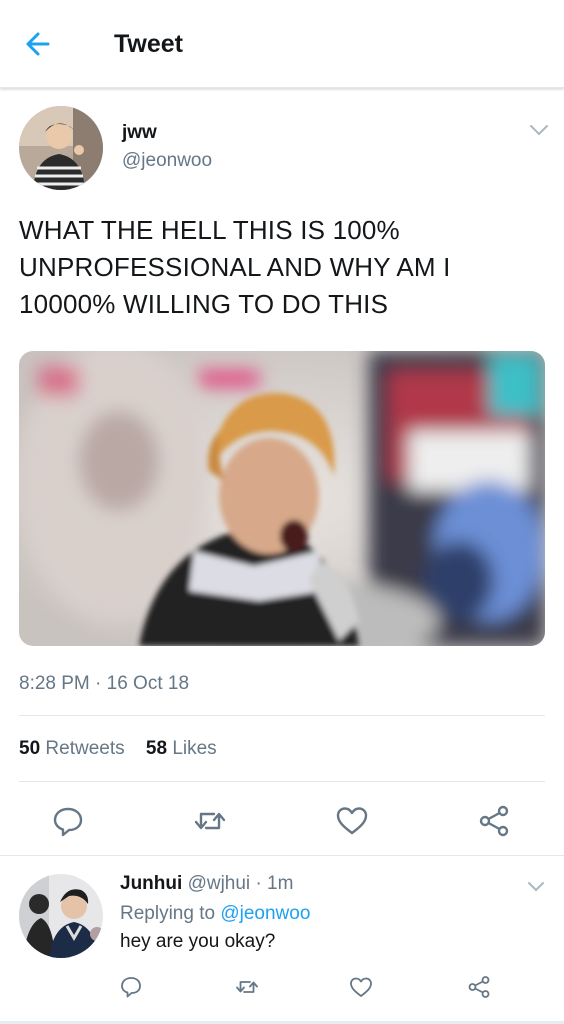 This screenshot has width=564, height=1024. Describe the element at coordinates (148, 44) in the screenshot. I see `page-title: Tweet` at that location.